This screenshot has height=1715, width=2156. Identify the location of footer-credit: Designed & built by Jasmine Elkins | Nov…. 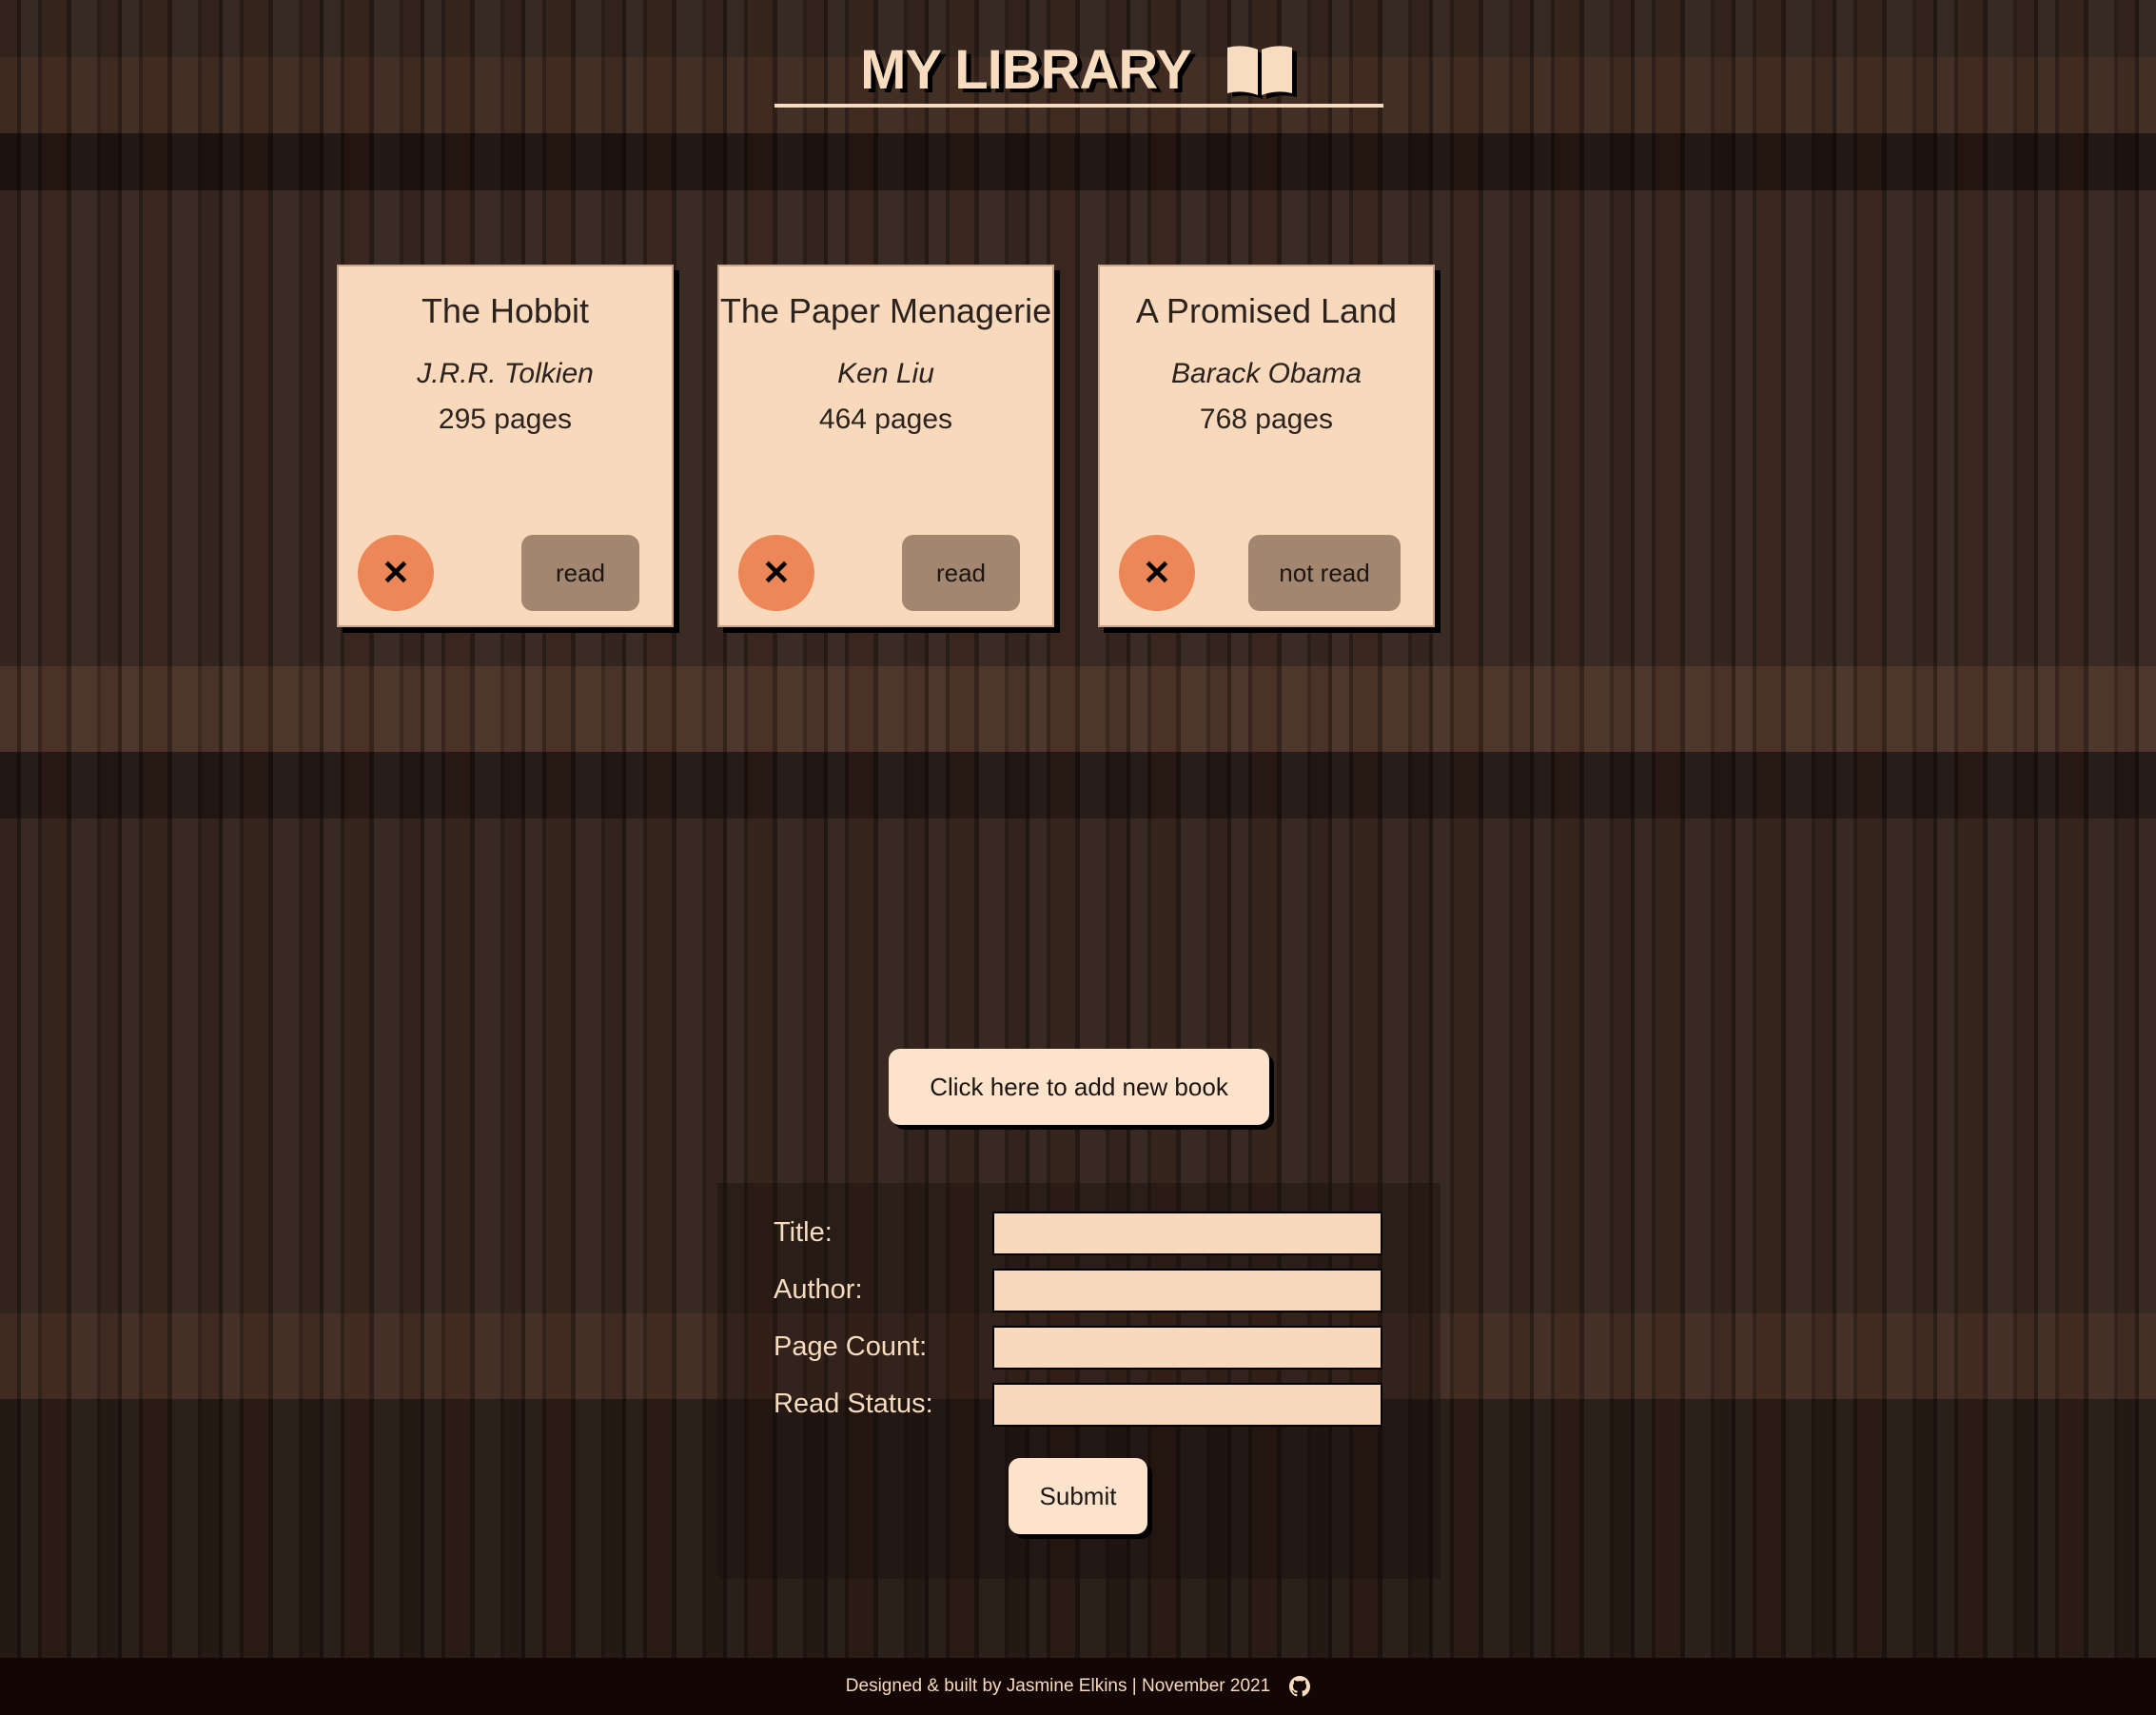
(1058, 1686).